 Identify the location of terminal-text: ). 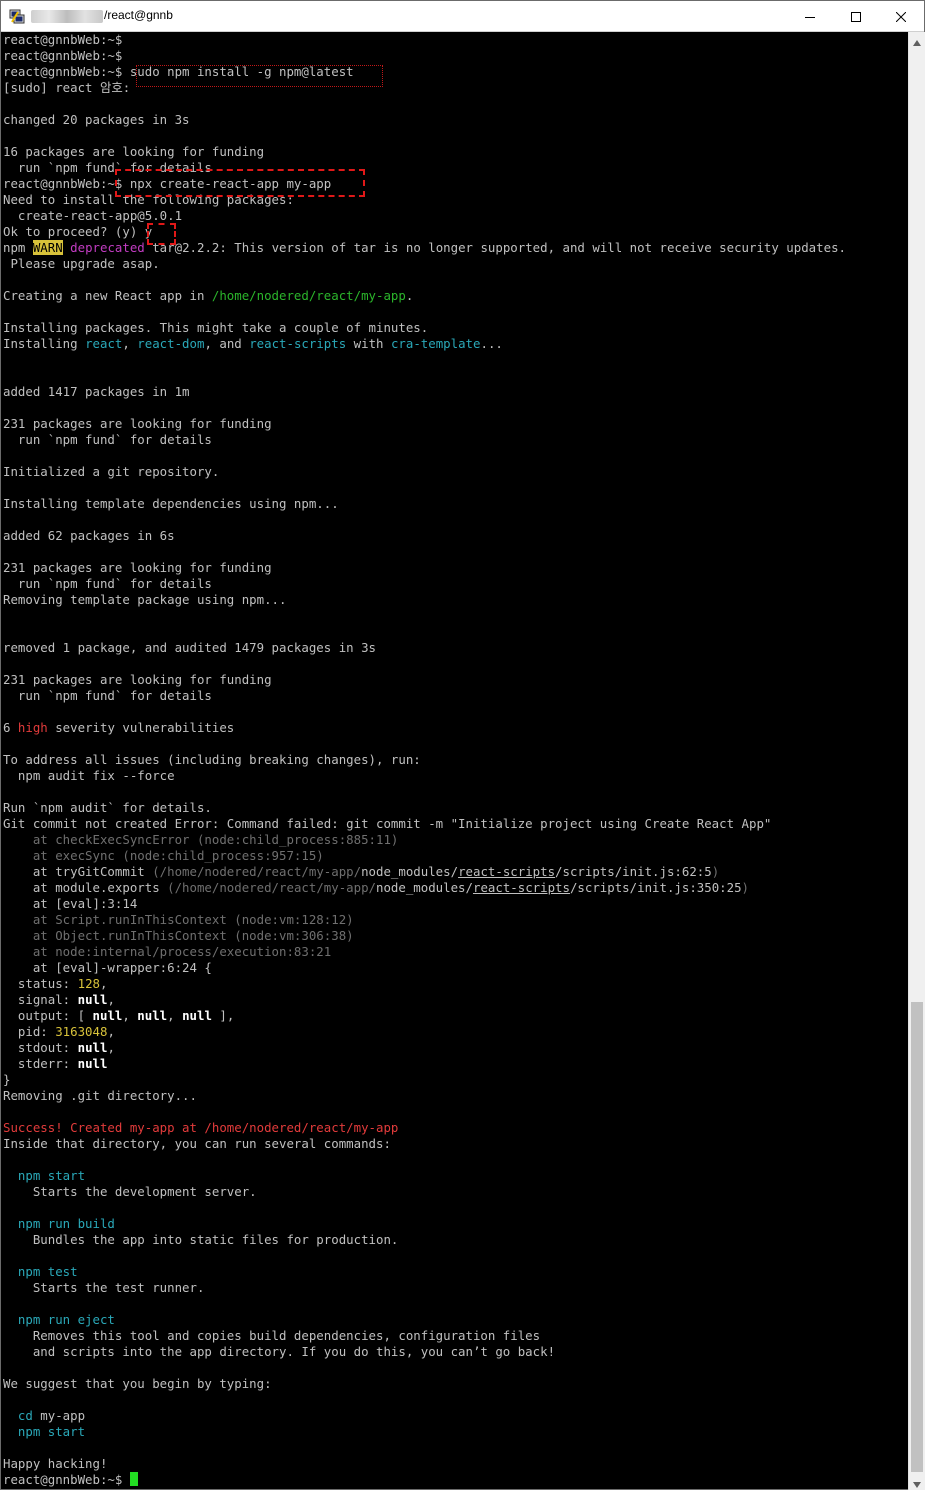
(715, 871).